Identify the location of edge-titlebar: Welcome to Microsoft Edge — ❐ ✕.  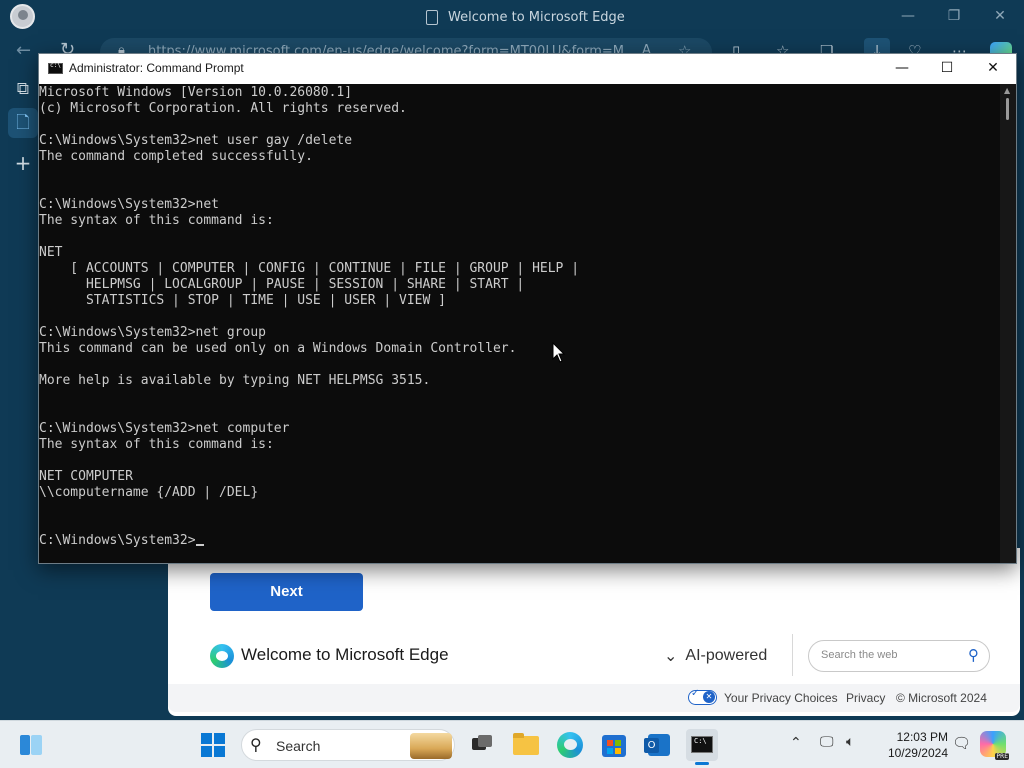
(512, 17).